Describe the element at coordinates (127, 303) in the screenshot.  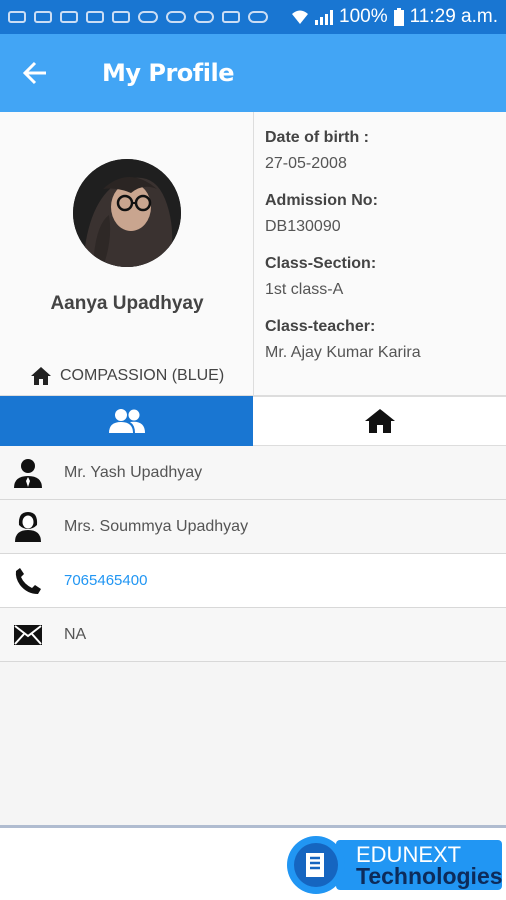
I see `student-name: Aanya Upadhyay` at that location.